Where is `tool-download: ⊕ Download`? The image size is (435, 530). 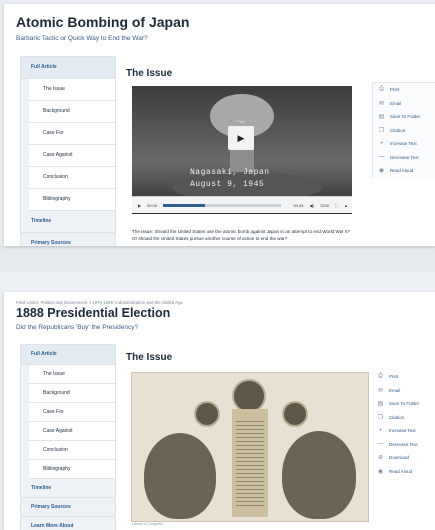
tool-download: ⊕ Download is located at coordinates (403, 458).